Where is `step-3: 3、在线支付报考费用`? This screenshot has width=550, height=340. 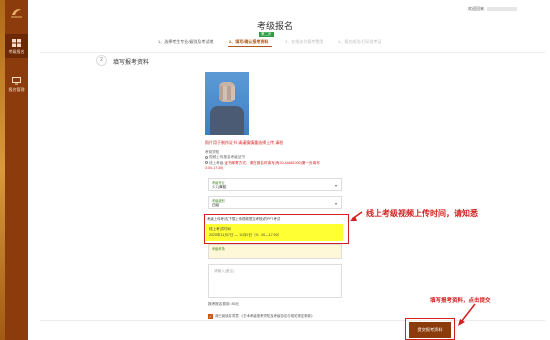 step-3: 3、在线支付报考费用 is located at coordinates (304, 41).